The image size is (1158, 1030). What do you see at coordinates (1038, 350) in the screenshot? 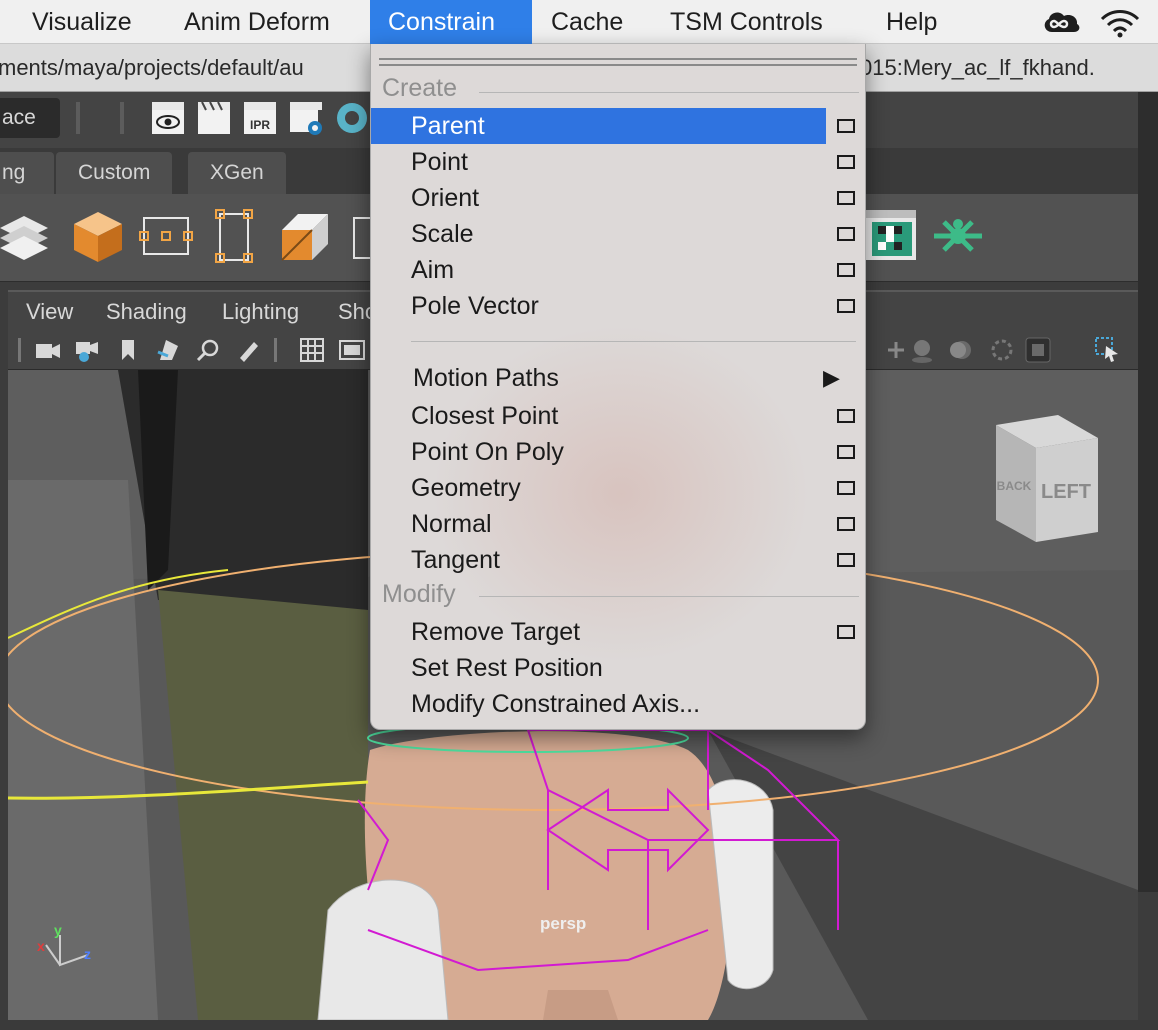
I see `isolate-select-icon` at bounding box center [1038, 350].